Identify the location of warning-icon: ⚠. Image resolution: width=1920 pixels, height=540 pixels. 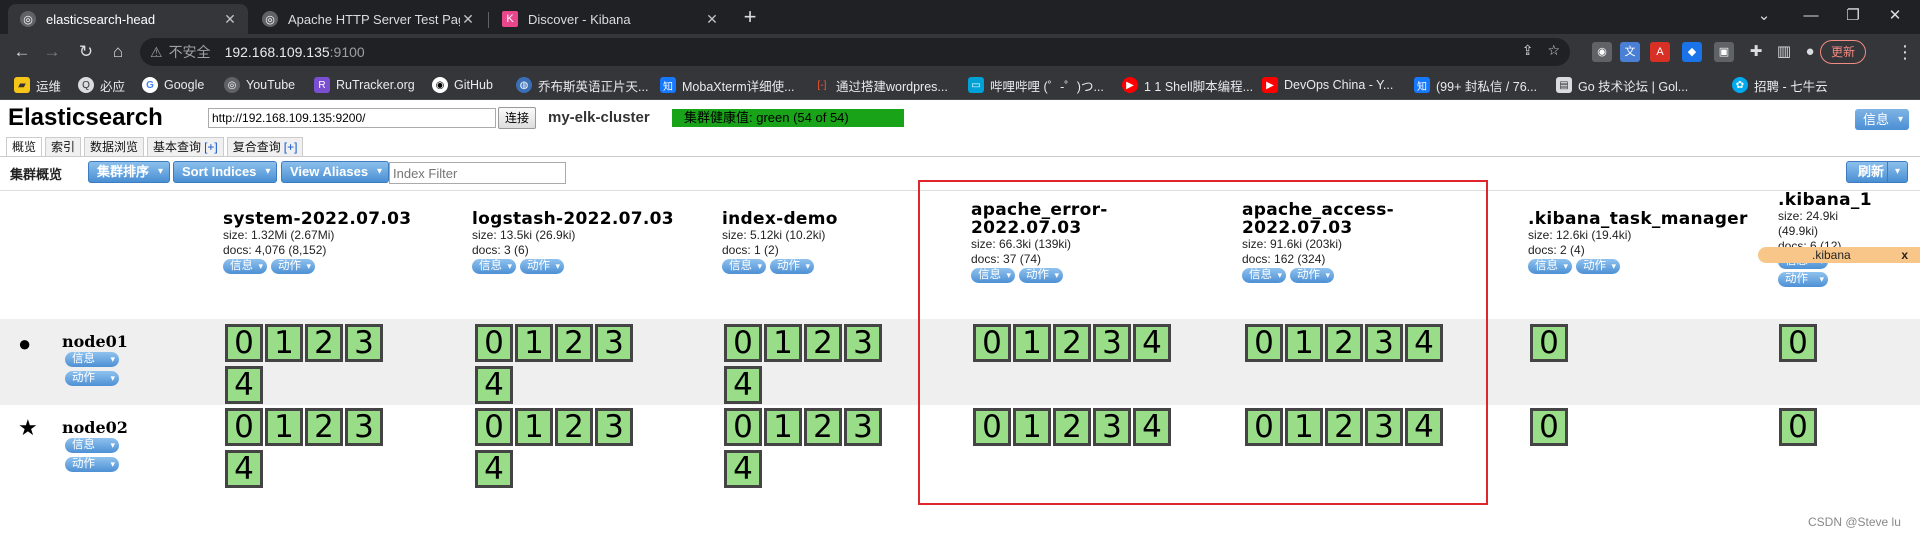
(156, 52).